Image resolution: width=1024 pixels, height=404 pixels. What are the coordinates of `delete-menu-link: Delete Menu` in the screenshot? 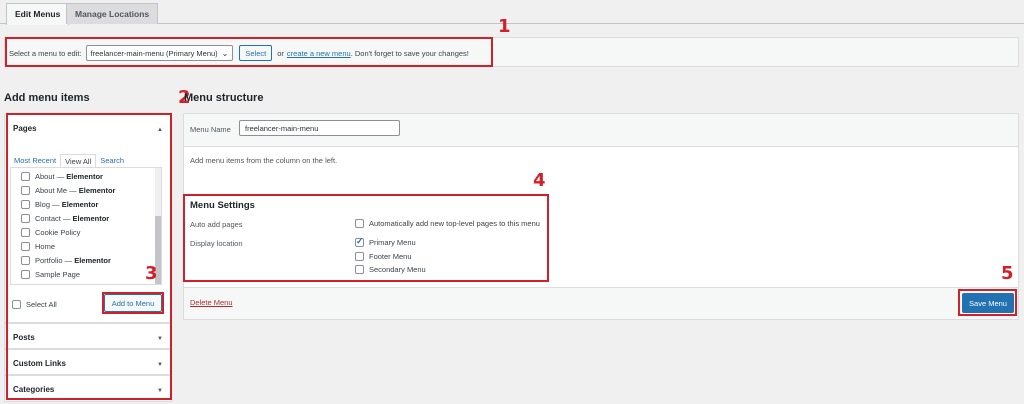 It's located at (211, 302).